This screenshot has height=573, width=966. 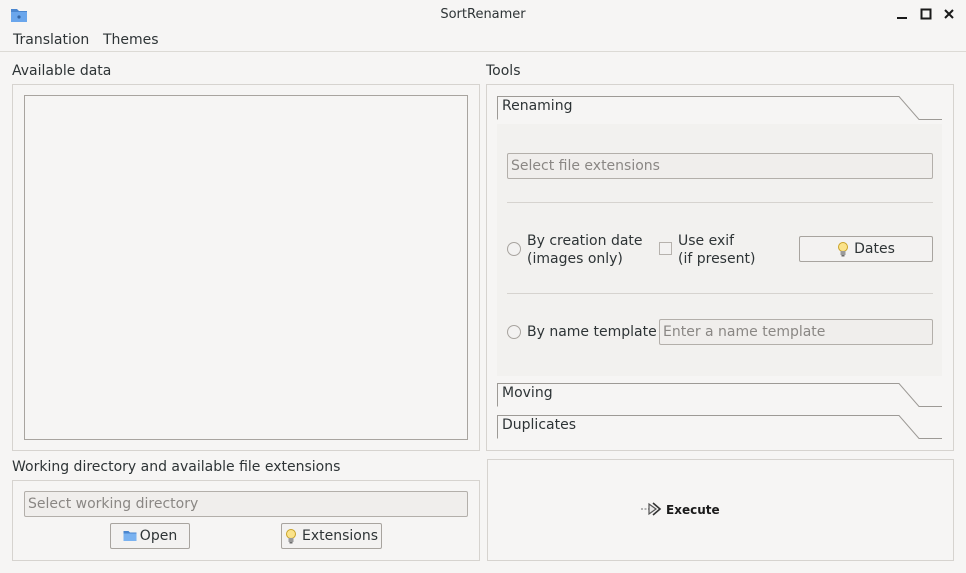 I want to click on expander-tab-shape, so click(x=719, y=395).